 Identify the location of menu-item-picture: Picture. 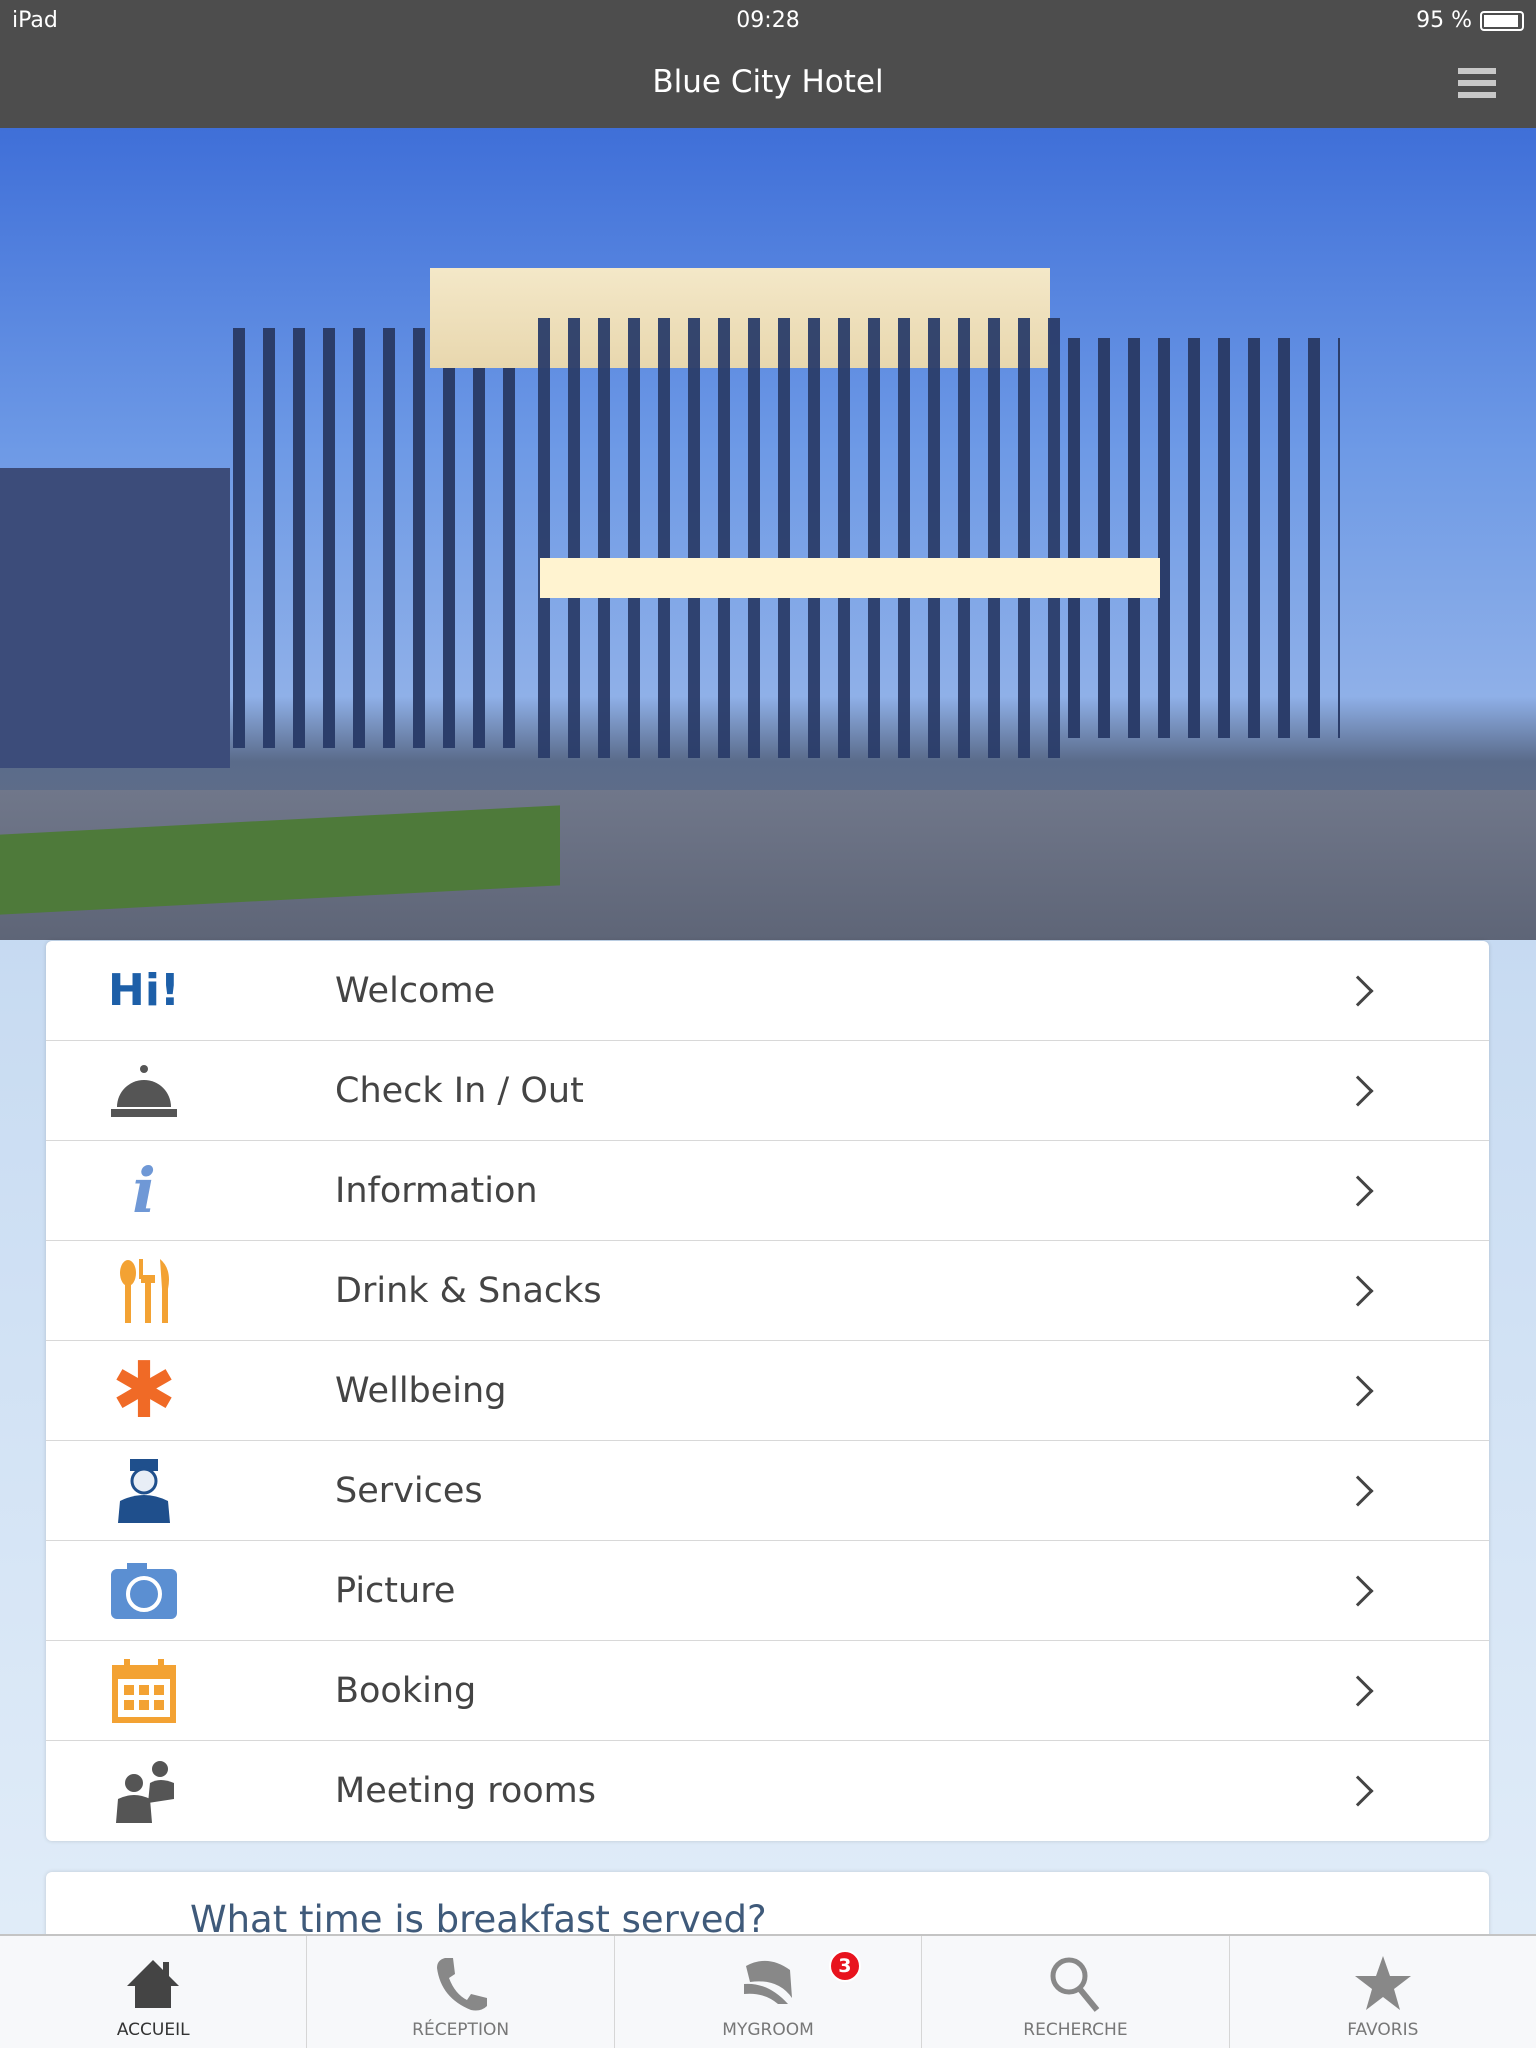
(767, 1591).